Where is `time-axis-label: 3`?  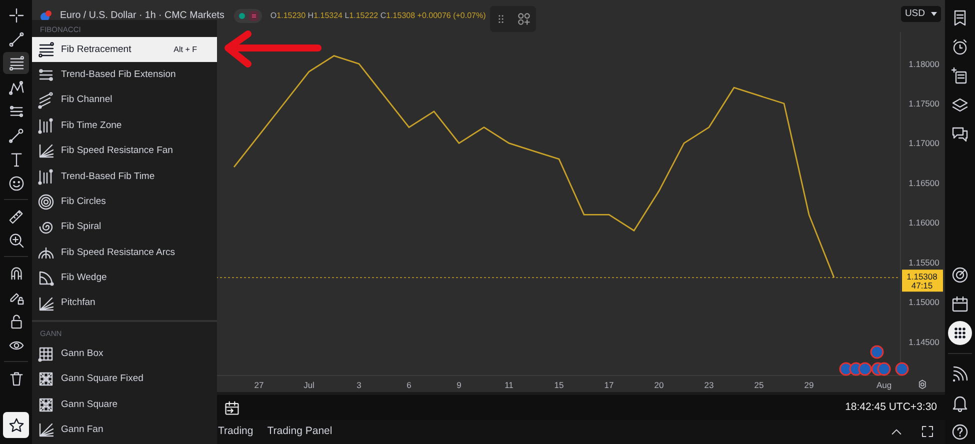 time-axis-label: 3 is located at coordinates (359, 385).